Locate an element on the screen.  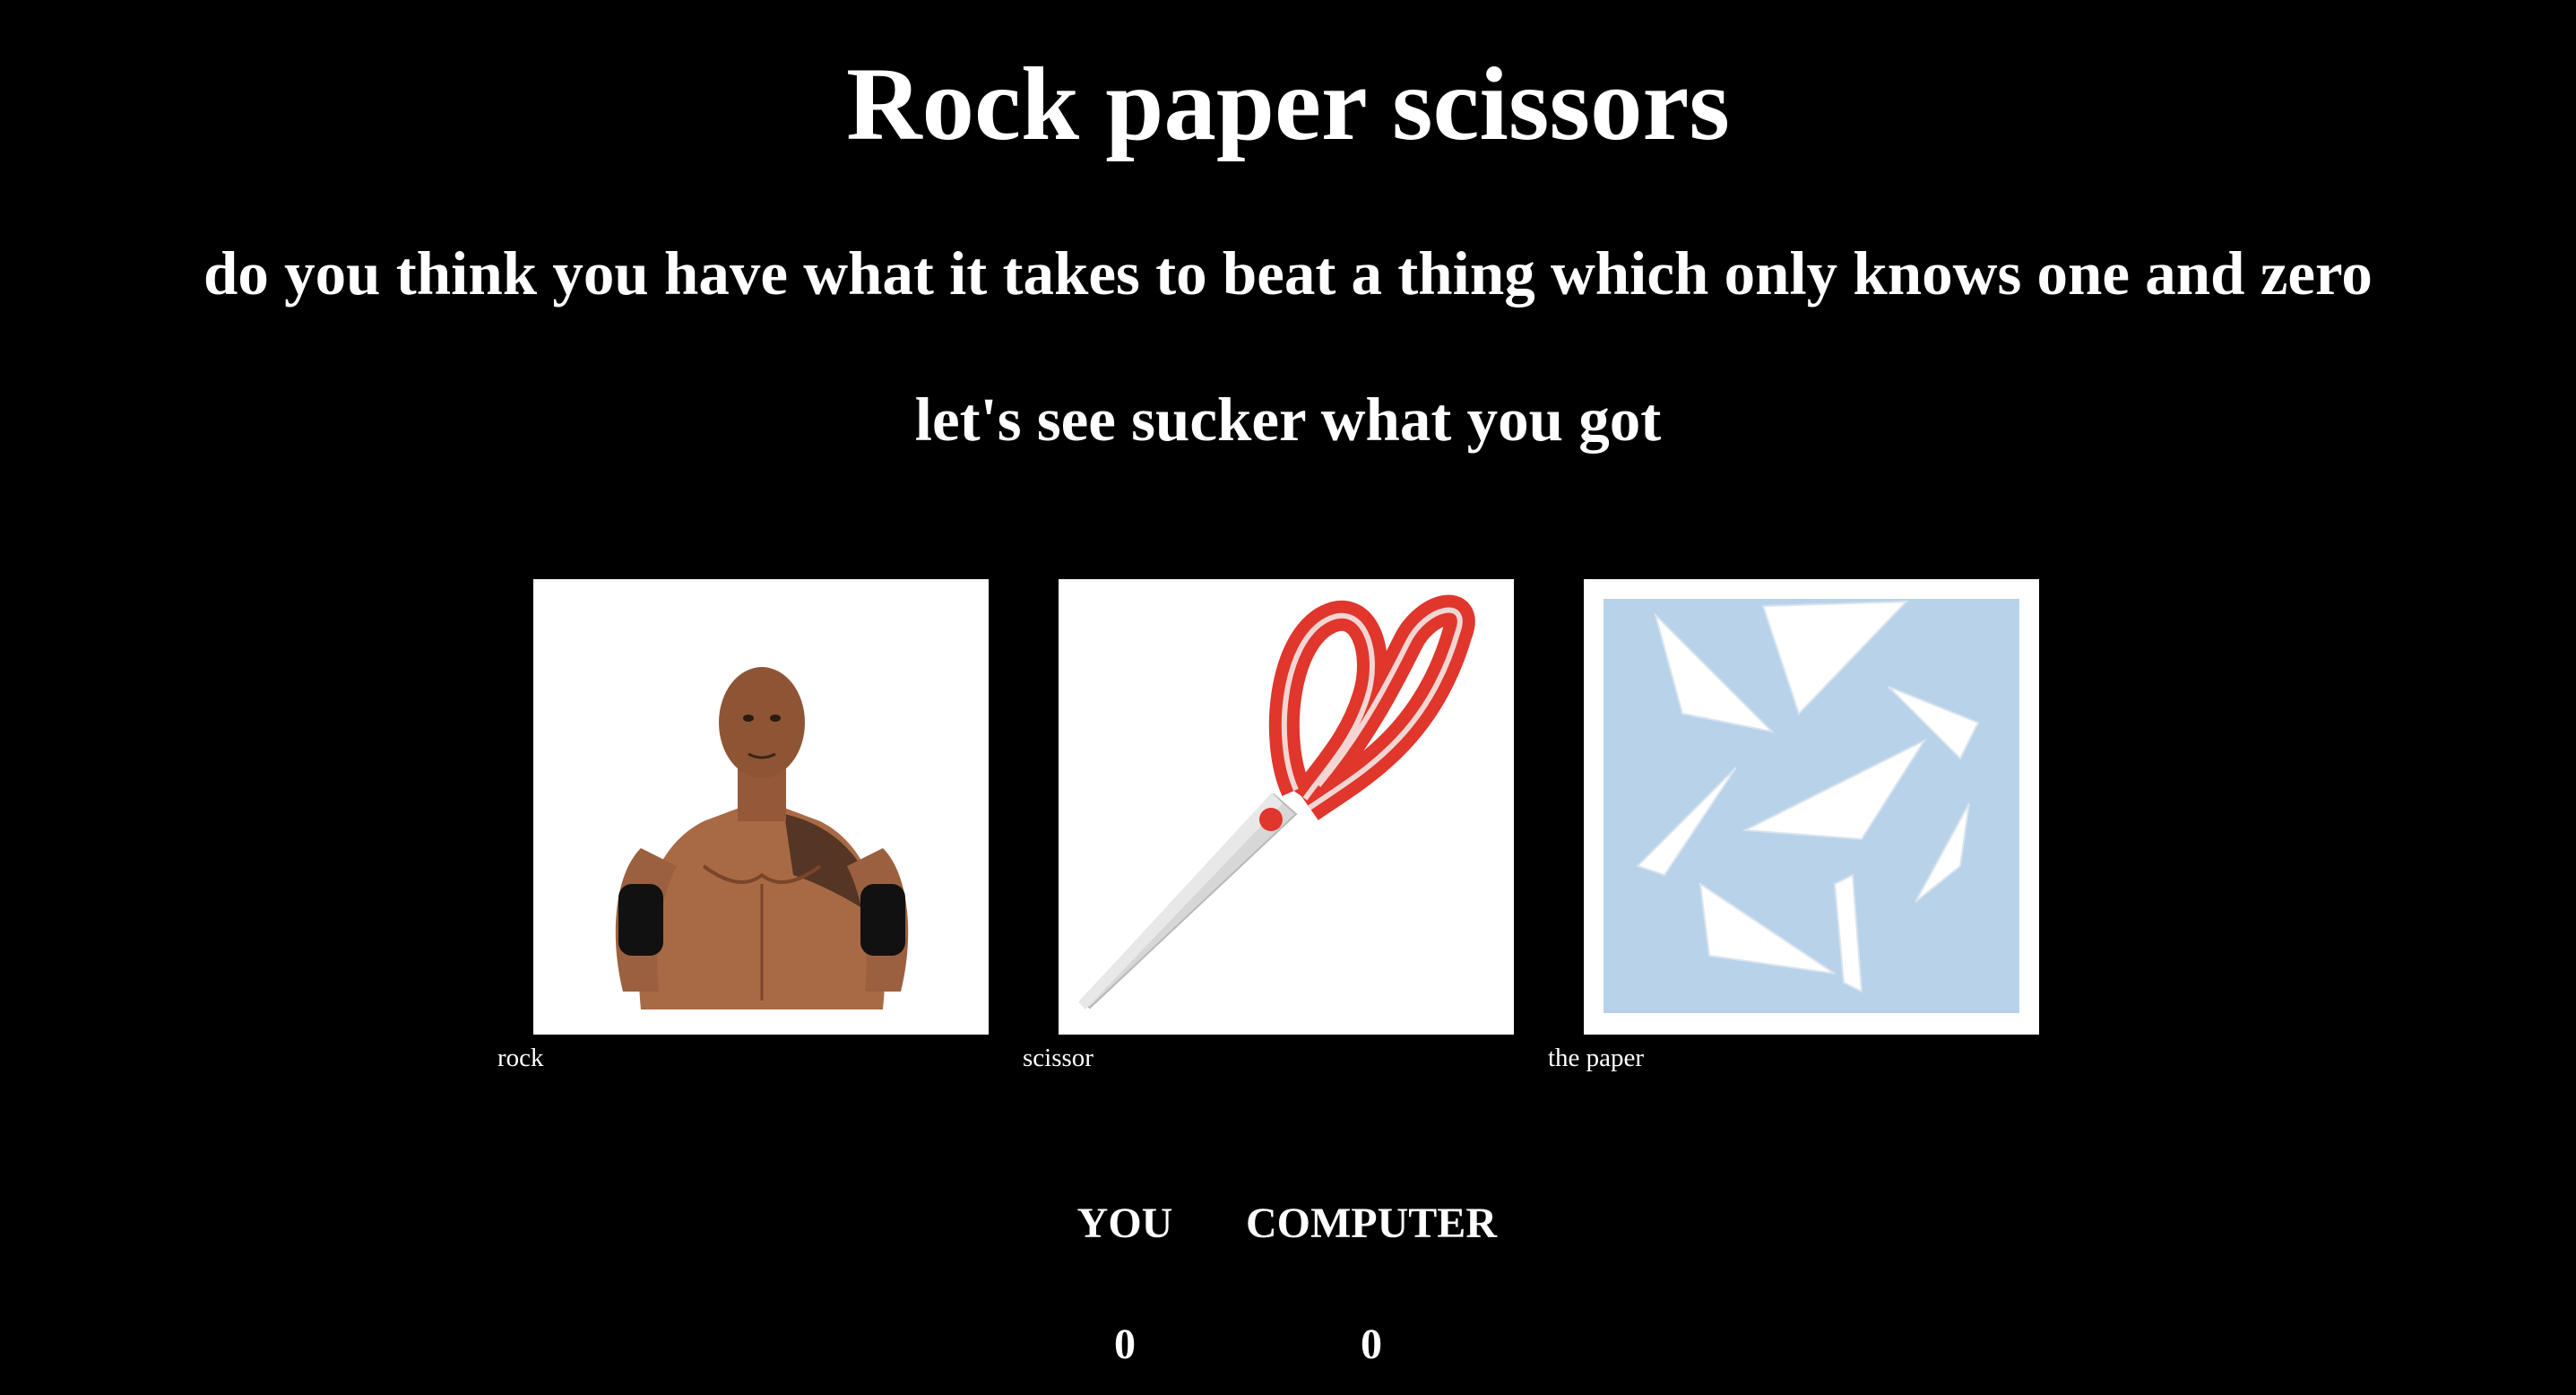
rock-caption: rock is located at coordinates (520, 1058).